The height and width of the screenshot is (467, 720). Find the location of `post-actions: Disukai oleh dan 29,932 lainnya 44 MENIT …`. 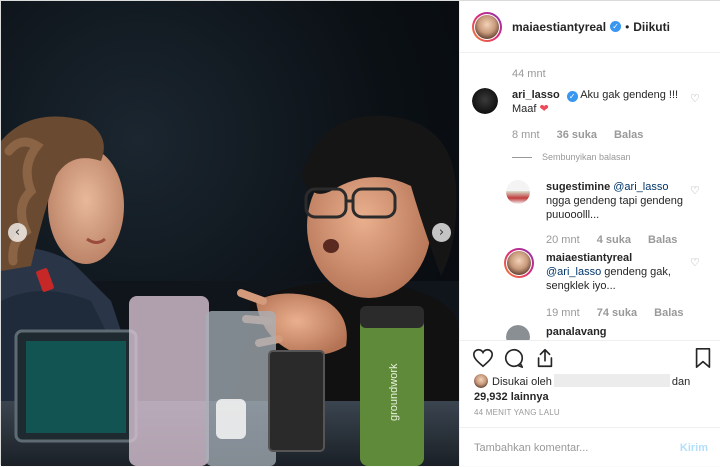

post-actions: Disukai oleh dan 29,932 lainnya 44 MENIT … is located at coordinates (590, 403).